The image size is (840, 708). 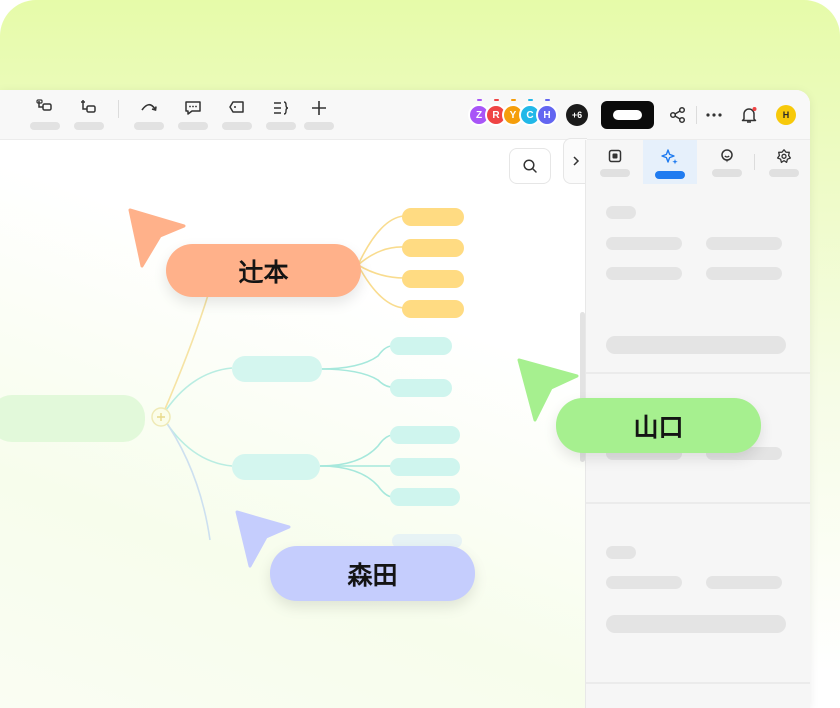 What do you see at coordinates (372, 573) in the screenshot?
I see `cursor-name-tag: 森田` at bounding box center [372, 573].